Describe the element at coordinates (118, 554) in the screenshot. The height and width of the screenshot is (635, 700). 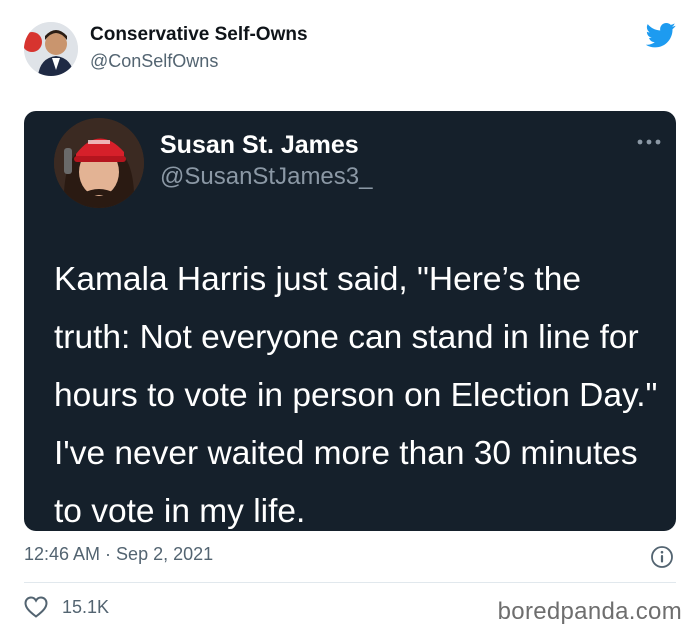
I see `tweet-timestamp: 12:46 AM · Sep 2, 2021` at that location.